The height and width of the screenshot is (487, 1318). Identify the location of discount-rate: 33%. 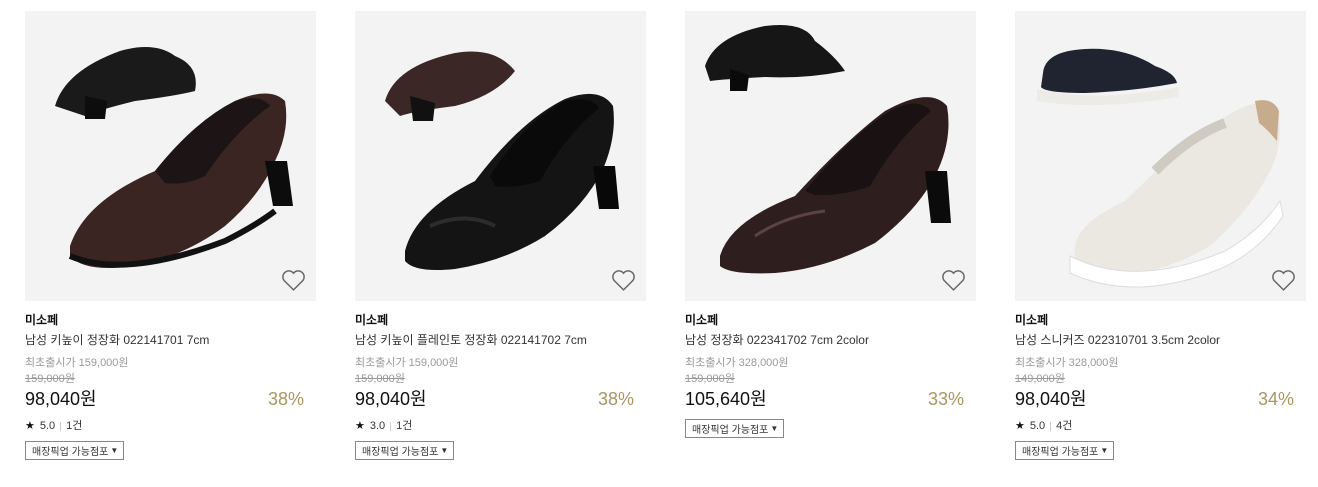
(945, 399).